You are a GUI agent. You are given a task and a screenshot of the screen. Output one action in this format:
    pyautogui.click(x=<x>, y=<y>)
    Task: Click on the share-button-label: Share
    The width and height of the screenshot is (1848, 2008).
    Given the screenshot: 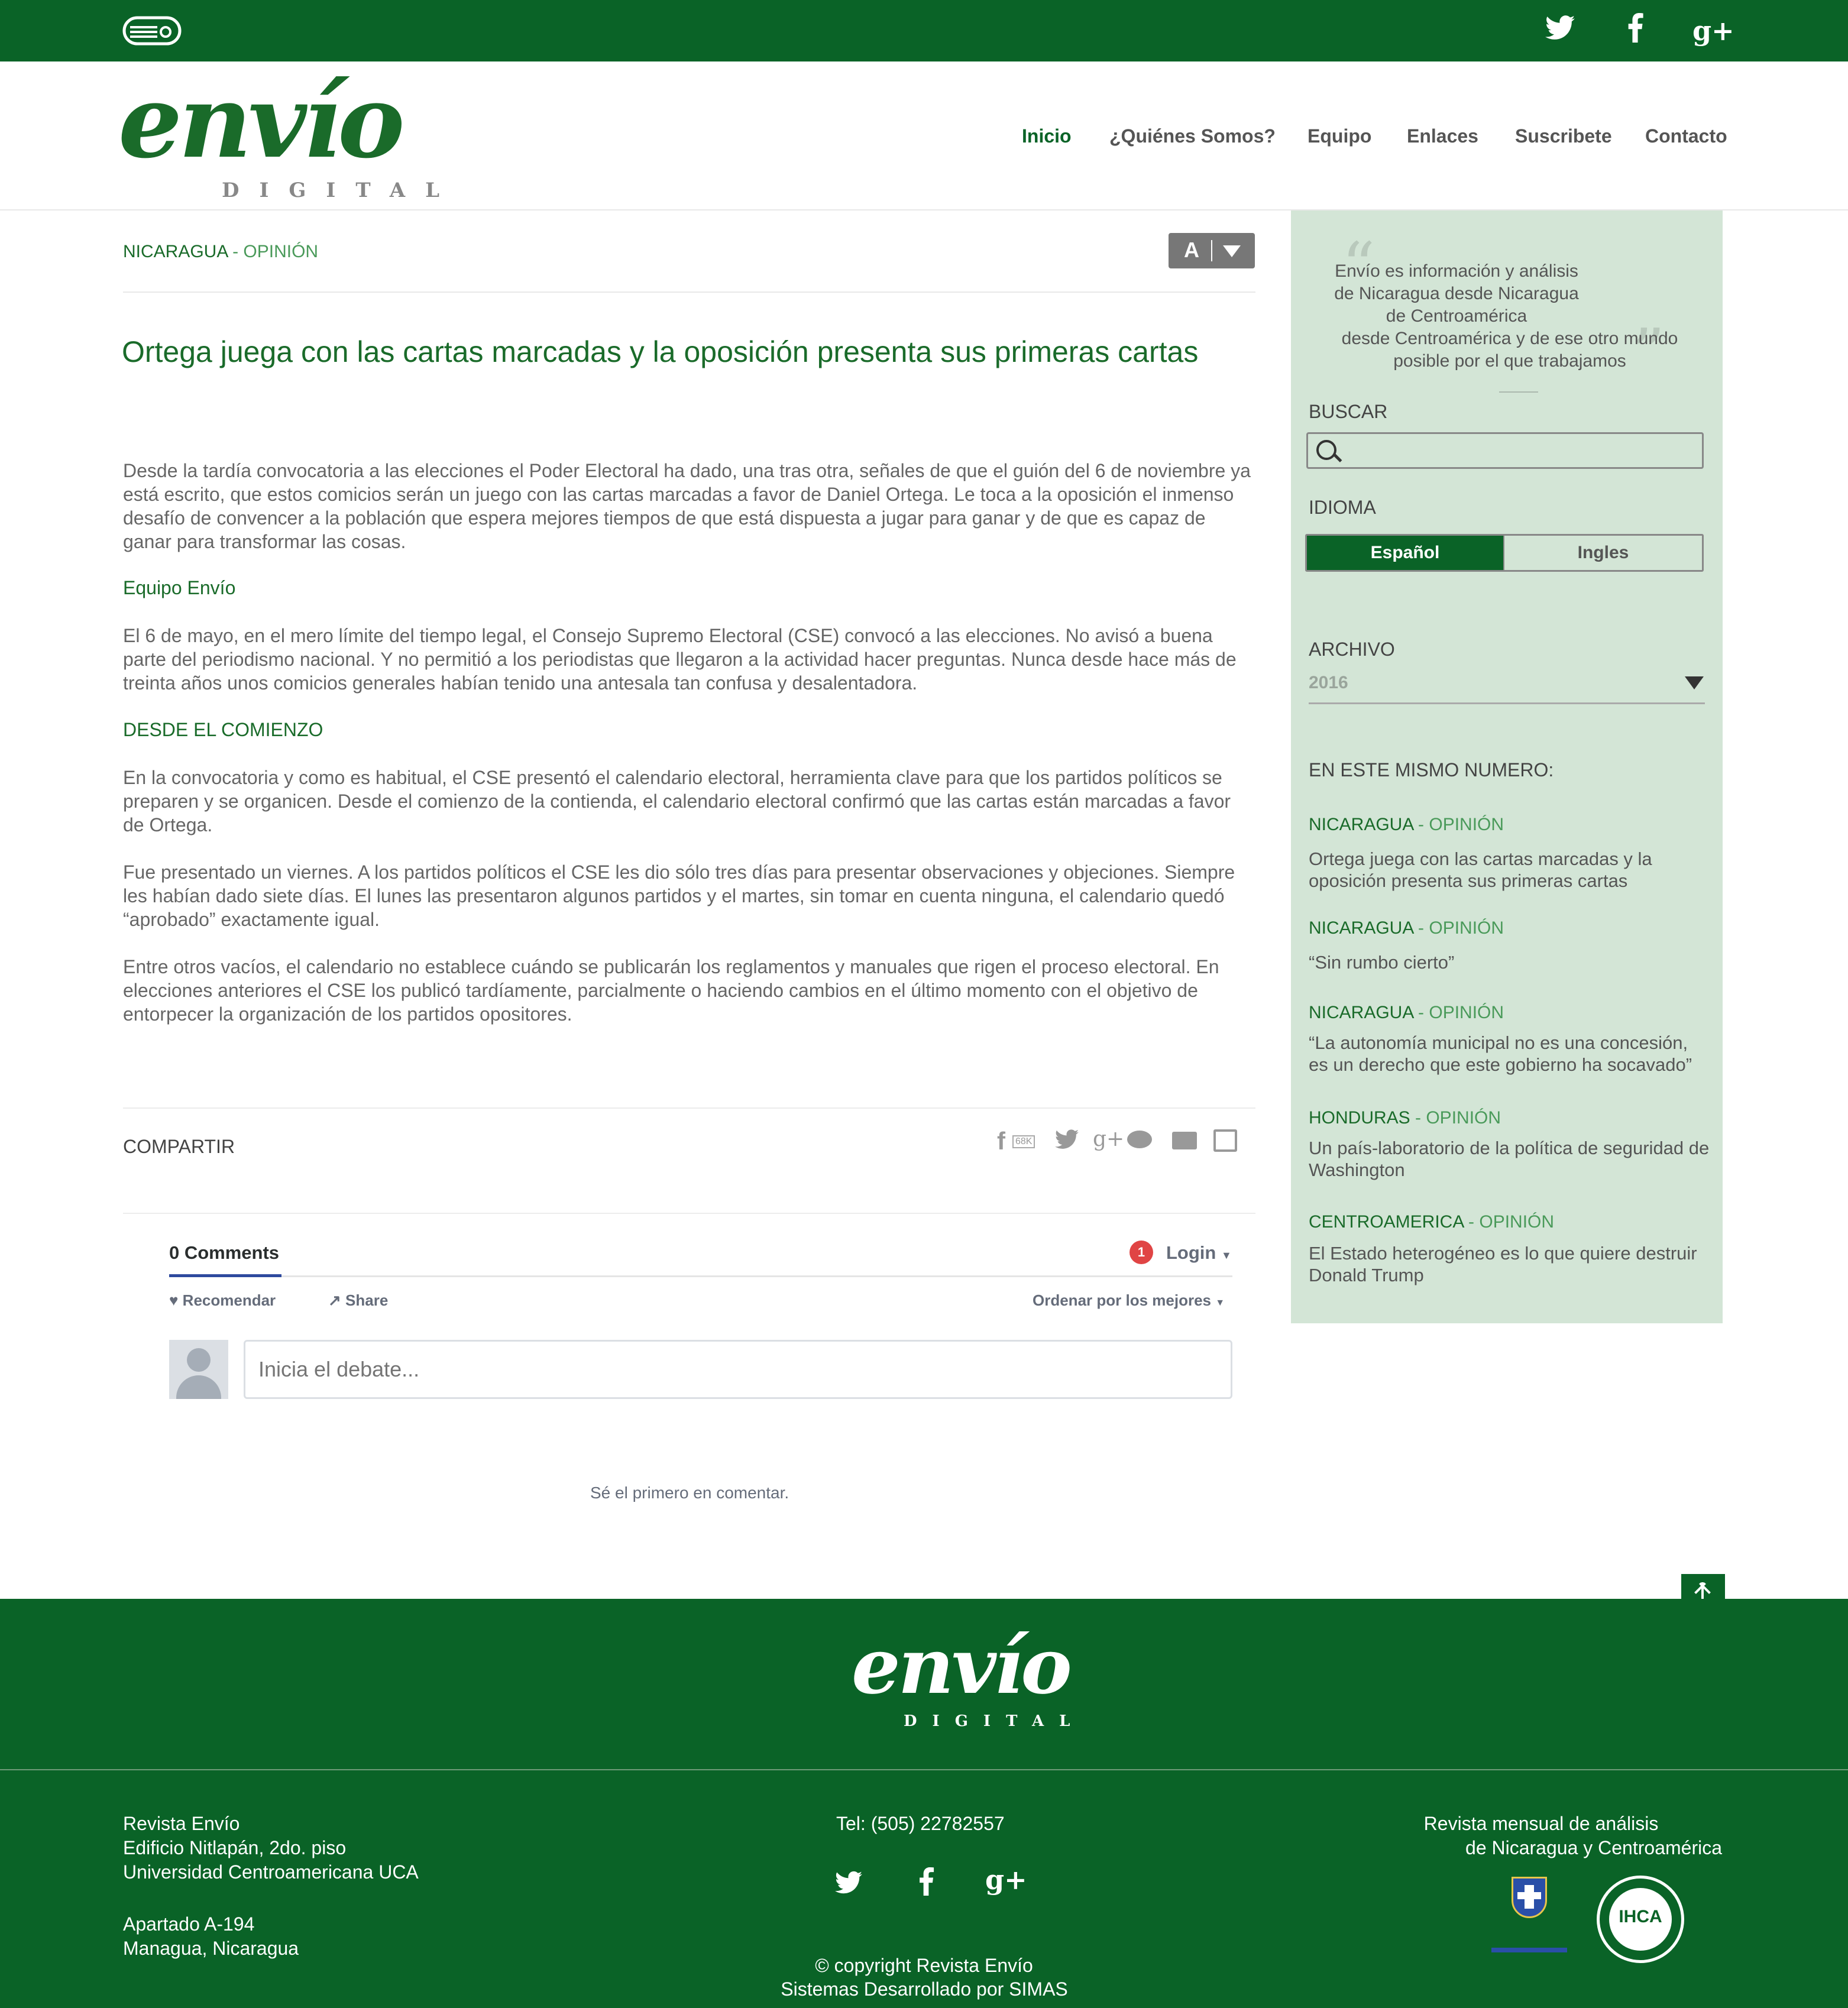 What is the action you would take?
    pyautogui.click(x=367, y=1300)
    